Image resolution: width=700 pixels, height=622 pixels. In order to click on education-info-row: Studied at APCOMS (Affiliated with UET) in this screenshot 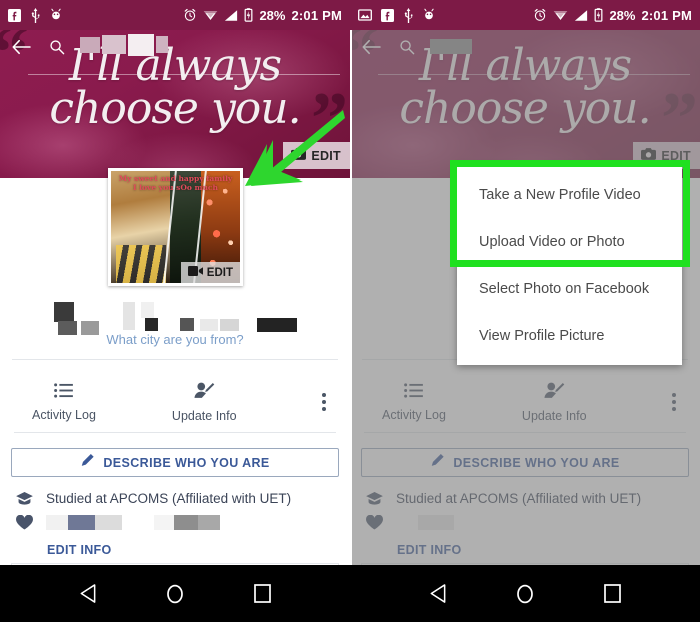, I will do `click(175, 498)`.